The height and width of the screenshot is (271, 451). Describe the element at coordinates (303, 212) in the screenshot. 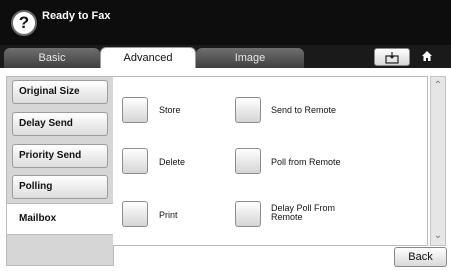

I see `delay-poll-from-remote-label: Delay Poll From Remote` at that location.